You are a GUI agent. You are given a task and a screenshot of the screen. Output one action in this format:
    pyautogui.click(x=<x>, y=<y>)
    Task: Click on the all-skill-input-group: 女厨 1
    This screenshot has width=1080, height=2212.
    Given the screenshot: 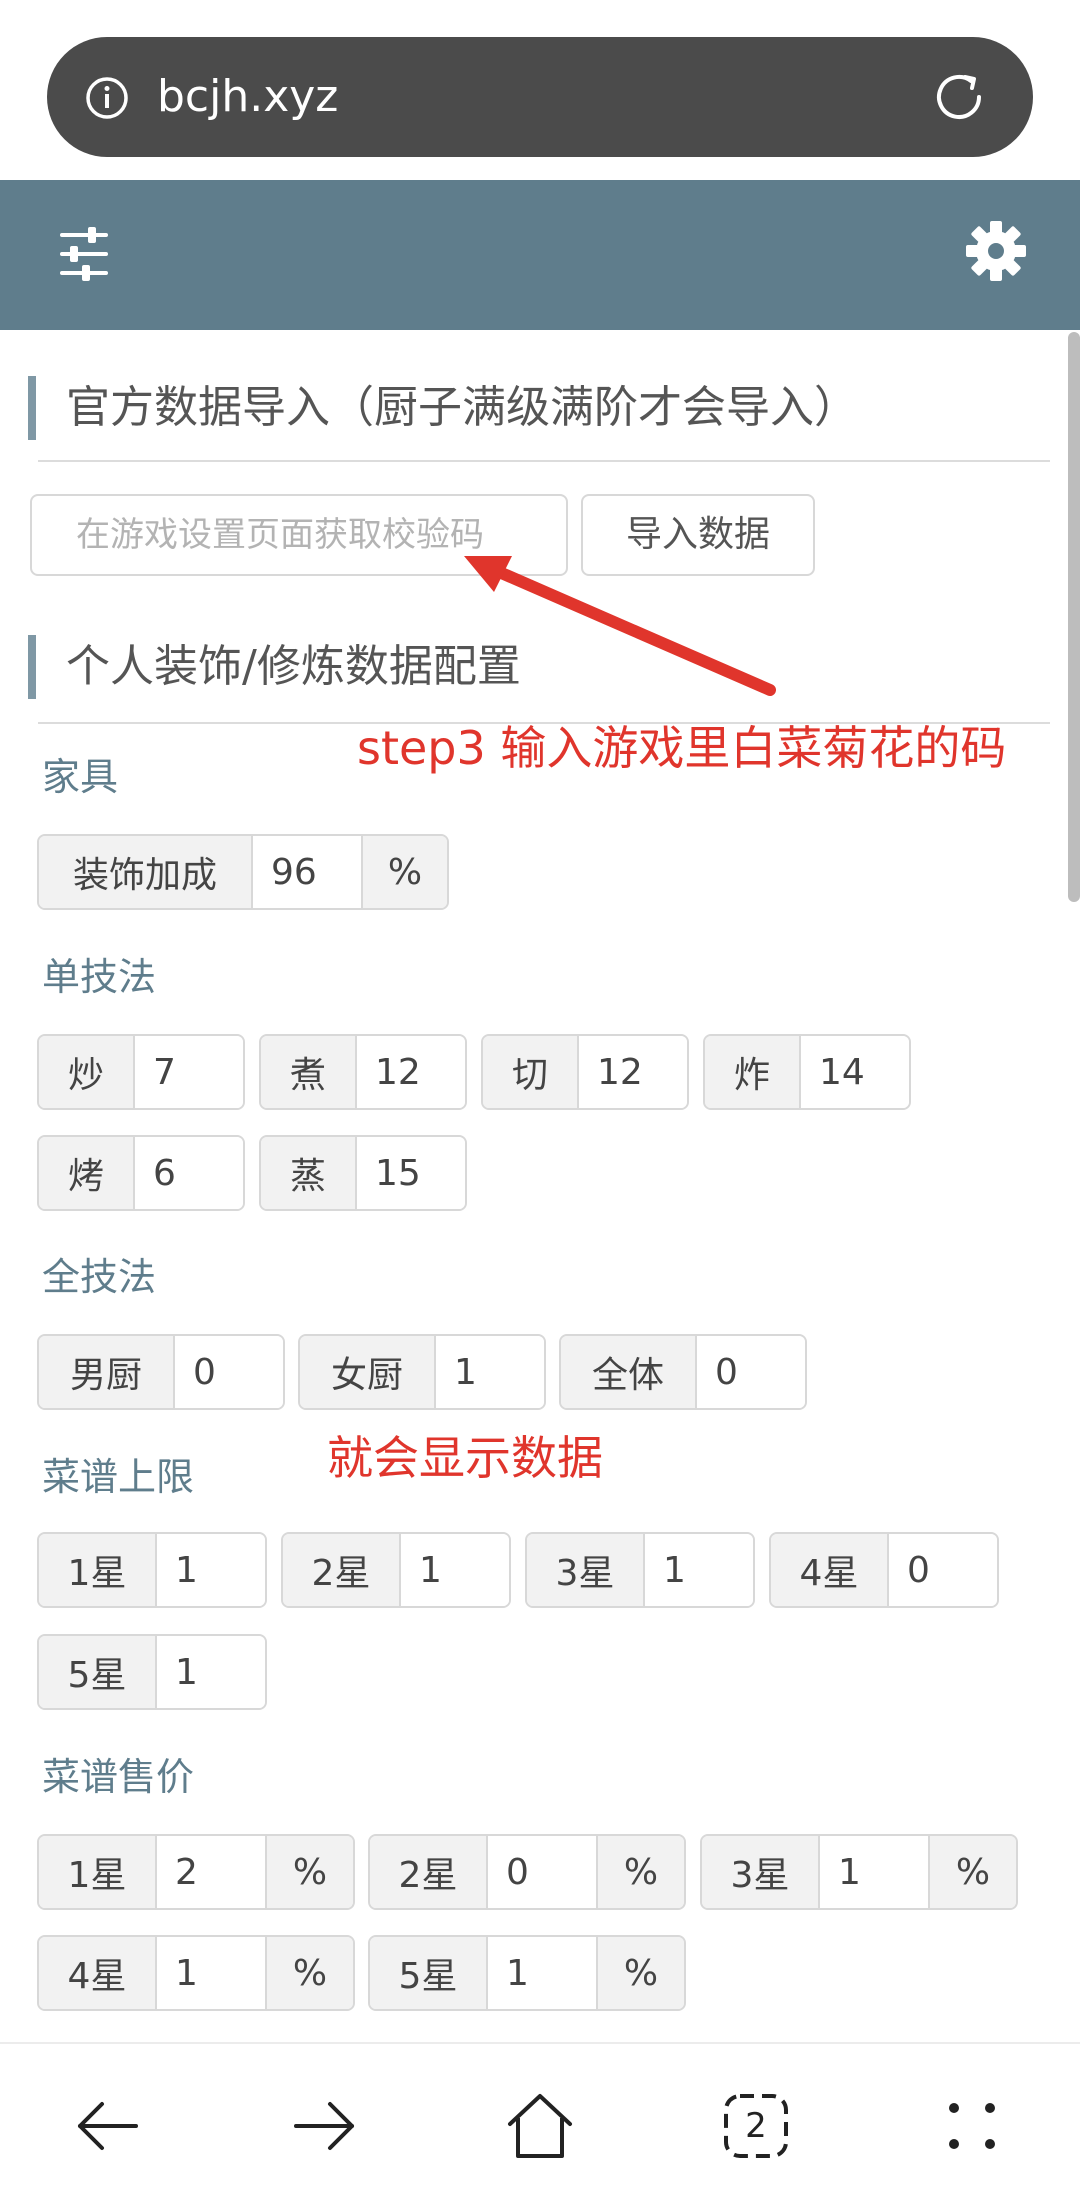 What is the action you would take?
    pyautogui.click(x=422, y=1372)
    